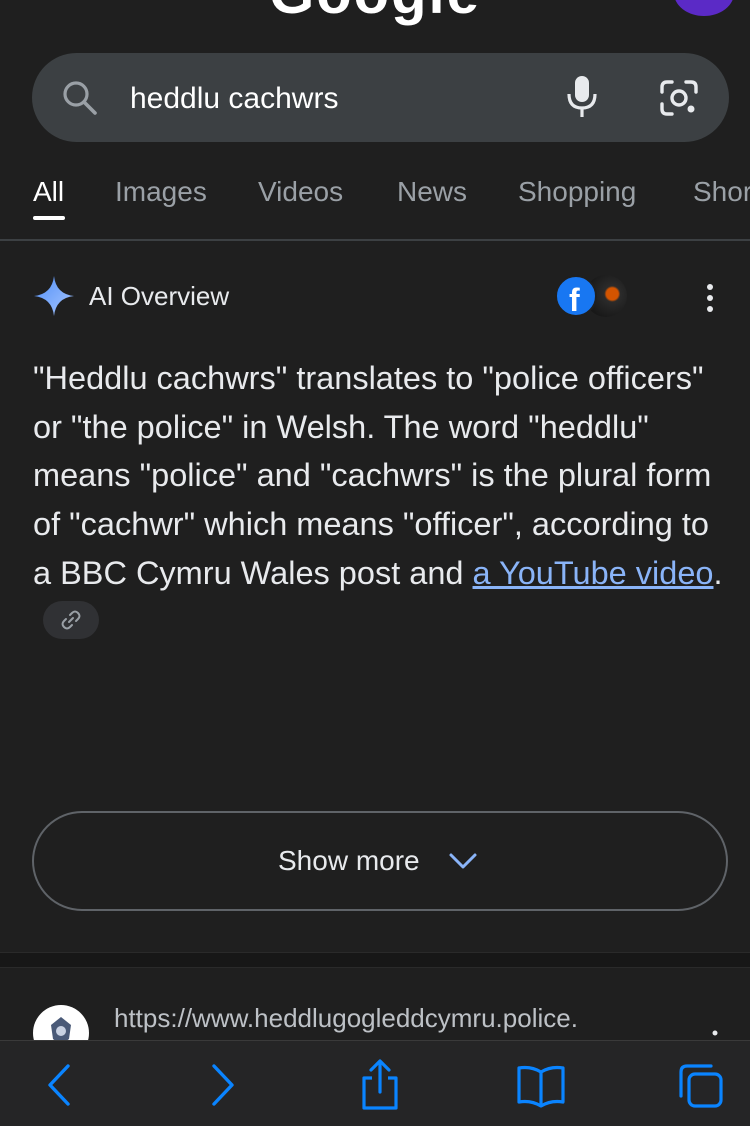 The height and width of the screenshot is (1126, 750). I want to click on show-more-label: Show more, so click(349, 861).